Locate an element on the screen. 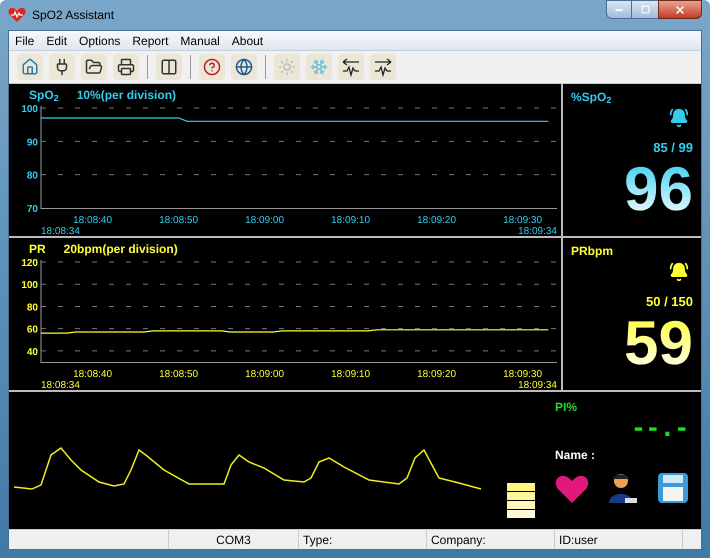 The width and height of the screenshot is (710, 558). heart-logo-icon is located at coordinates (17, 15).